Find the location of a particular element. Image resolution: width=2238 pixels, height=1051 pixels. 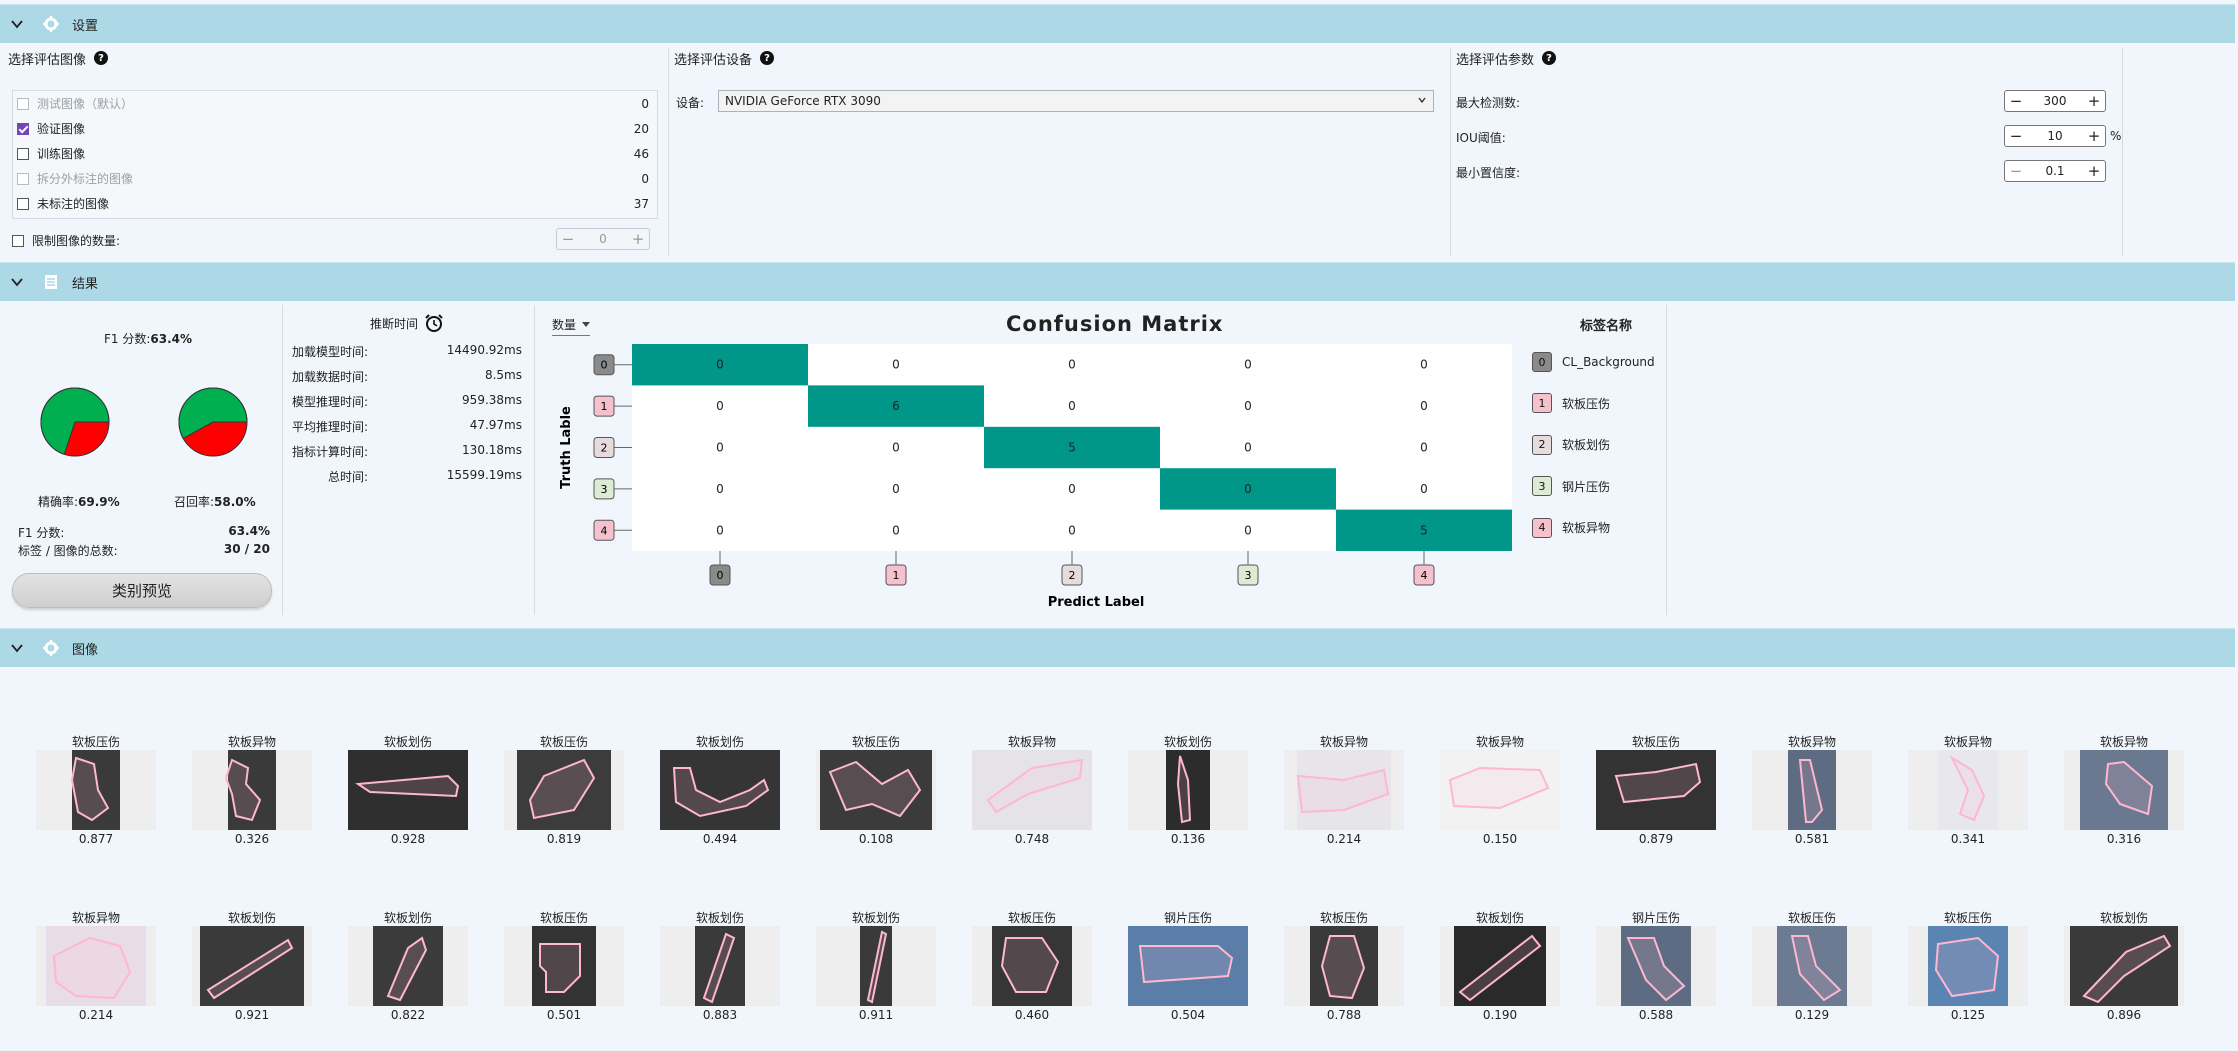

image-select-title: 选择评估图像 is located at coordinates (47, 60).